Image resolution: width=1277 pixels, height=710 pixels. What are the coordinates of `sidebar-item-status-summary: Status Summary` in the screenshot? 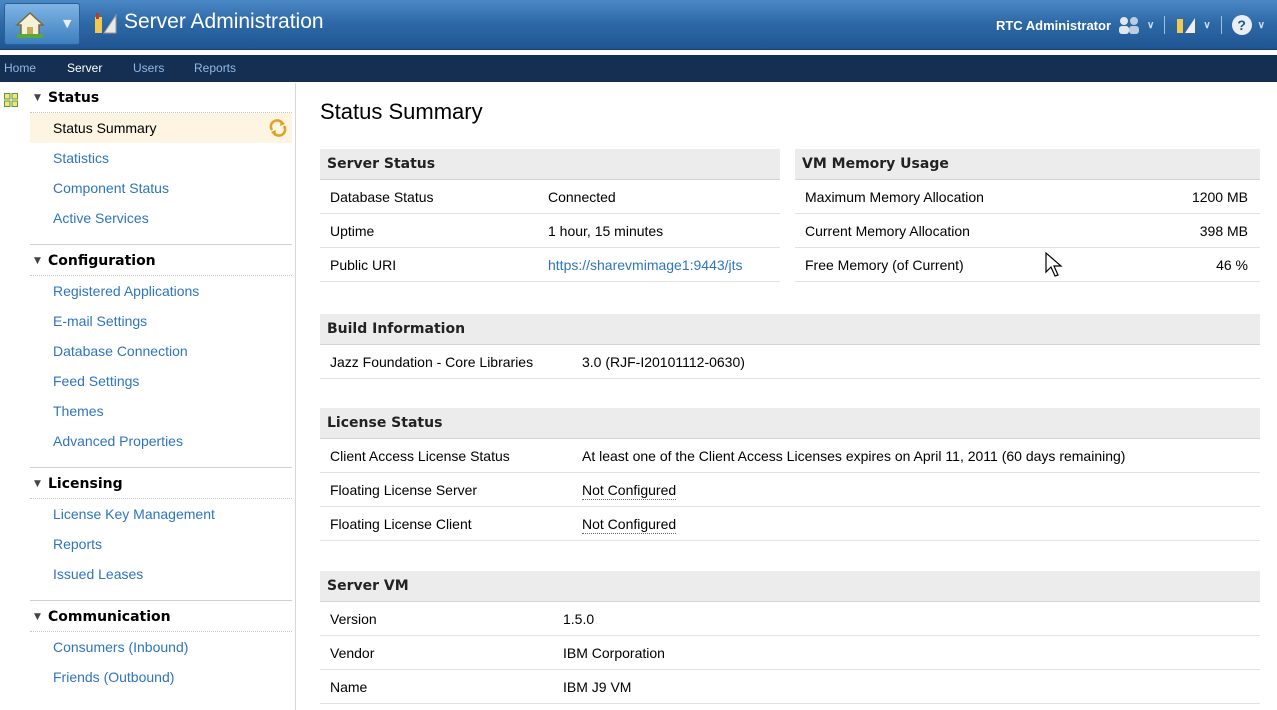 It's located at (161, 128).